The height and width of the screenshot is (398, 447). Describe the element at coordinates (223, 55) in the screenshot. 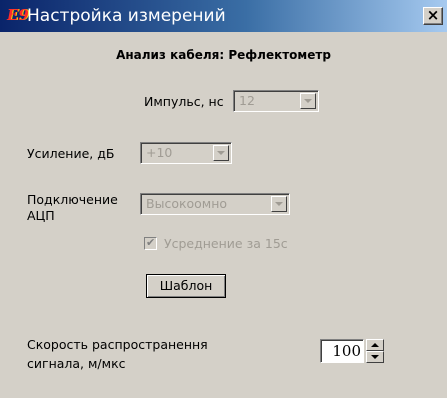

I see `dialog-subtitle: Анализ кабеля: Рефлектометр` at that location.